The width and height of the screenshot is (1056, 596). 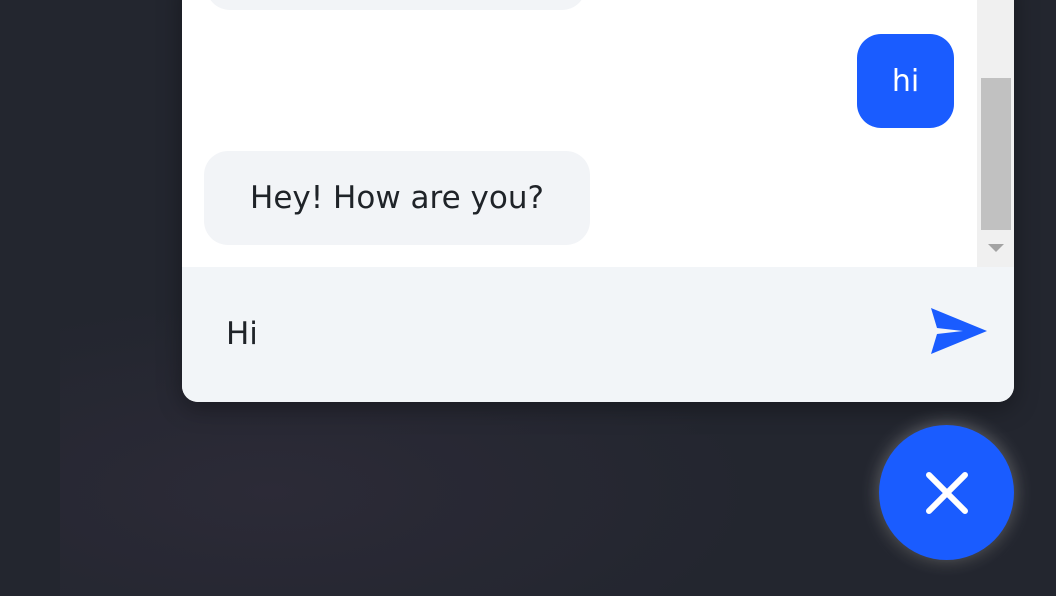 I want to click on message-input, so click(x=566, y=334).